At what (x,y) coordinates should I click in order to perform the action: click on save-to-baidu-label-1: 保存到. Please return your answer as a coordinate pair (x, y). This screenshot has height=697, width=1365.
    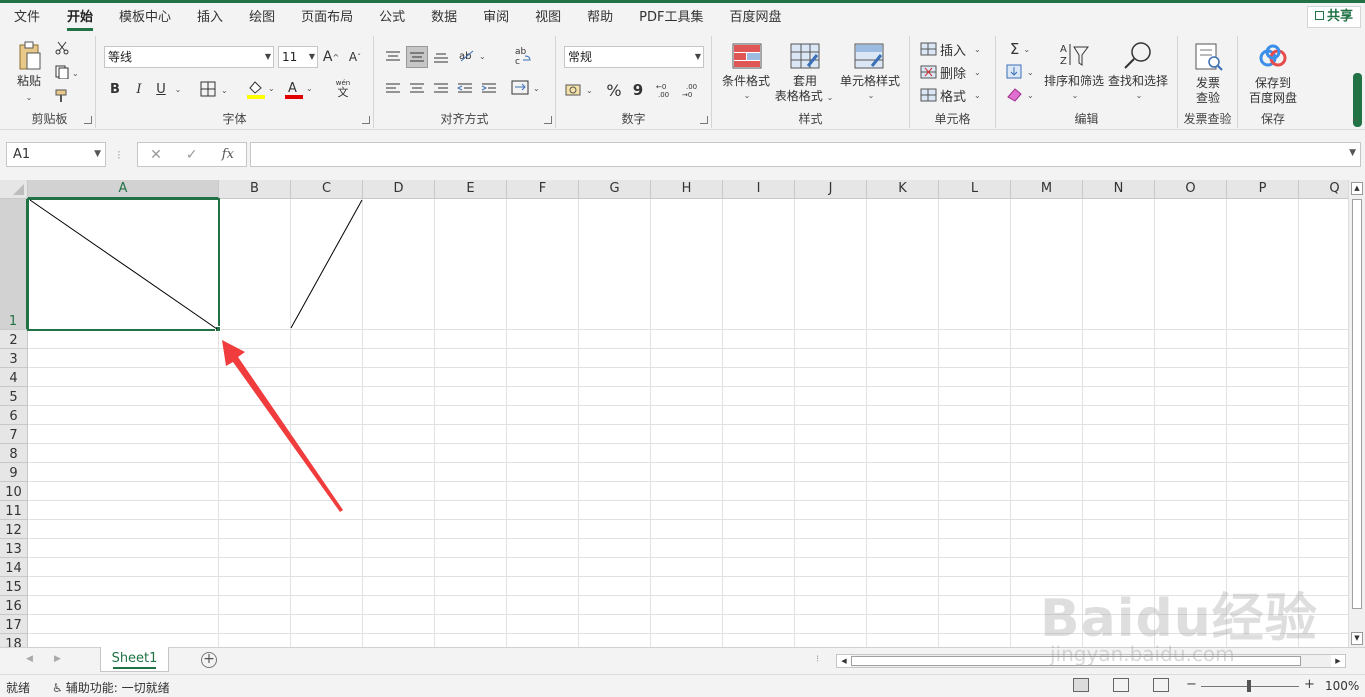
    Looking at the image, I should click on (1273, 83).